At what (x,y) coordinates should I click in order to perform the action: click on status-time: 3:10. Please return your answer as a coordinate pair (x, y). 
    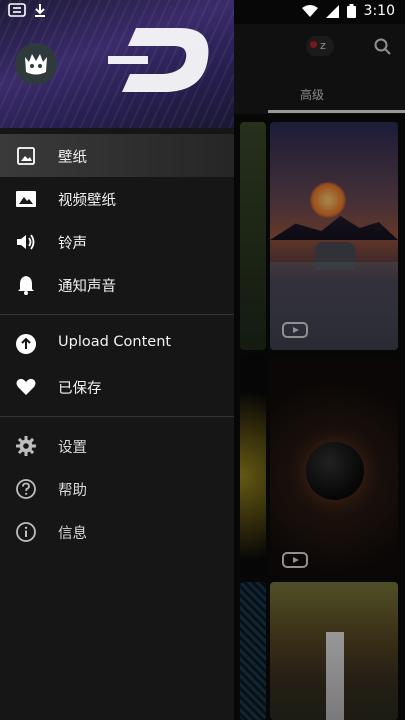
    Looking at the image, I should click on (379, 11).